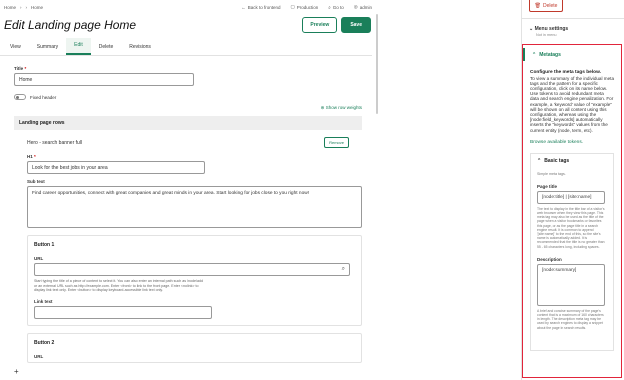  Describe the element at coordinates (191, 25) in the screenshot. I see `page-header: Edit Landing page Home Preview Save` at that location.